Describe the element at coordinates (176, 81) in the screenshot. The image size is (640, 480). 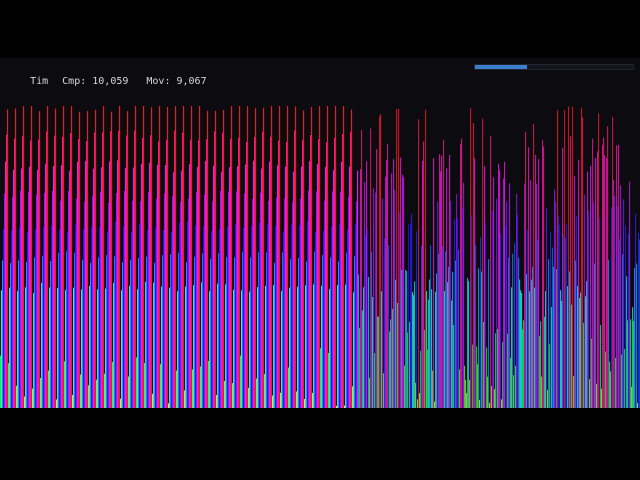
I see `move-count: Mov: 9,067` at that location.